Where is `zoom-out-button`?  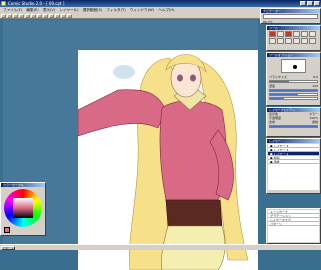 zoom-out-button is located at coordinates (63, 16).